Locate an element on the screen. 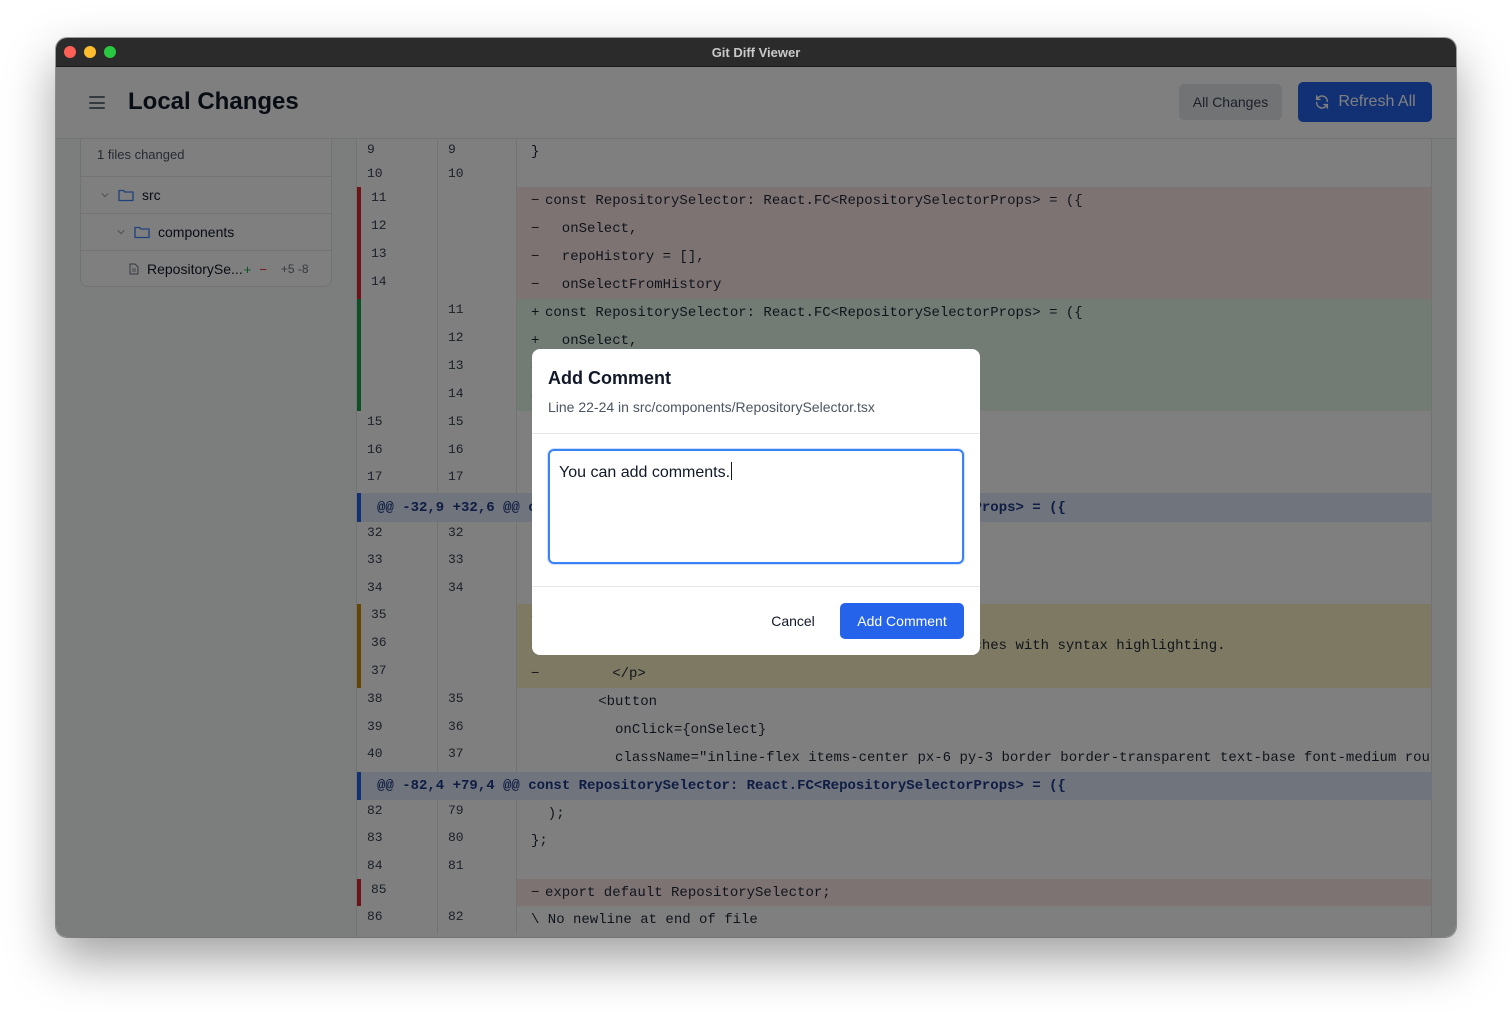 This screenshot has width=1512, height=1012. comment-text: You can add comments. is located at coordinates (645, 472).